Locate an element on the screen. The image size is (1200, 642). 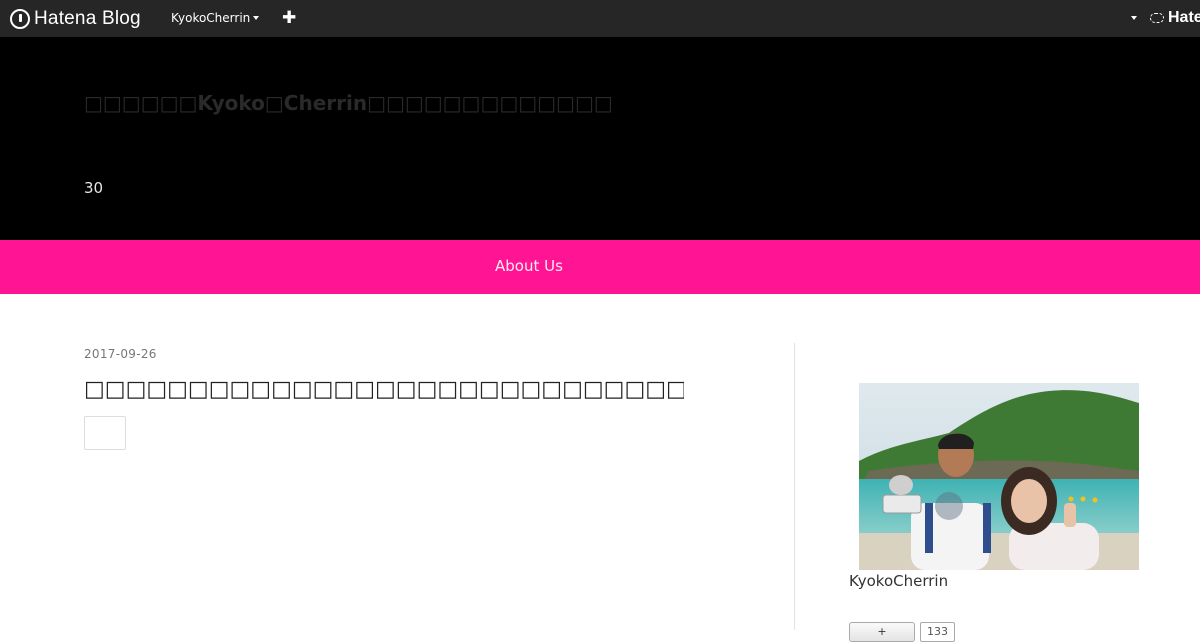
hatena-logo-icon is located at coordinates (20, 18).